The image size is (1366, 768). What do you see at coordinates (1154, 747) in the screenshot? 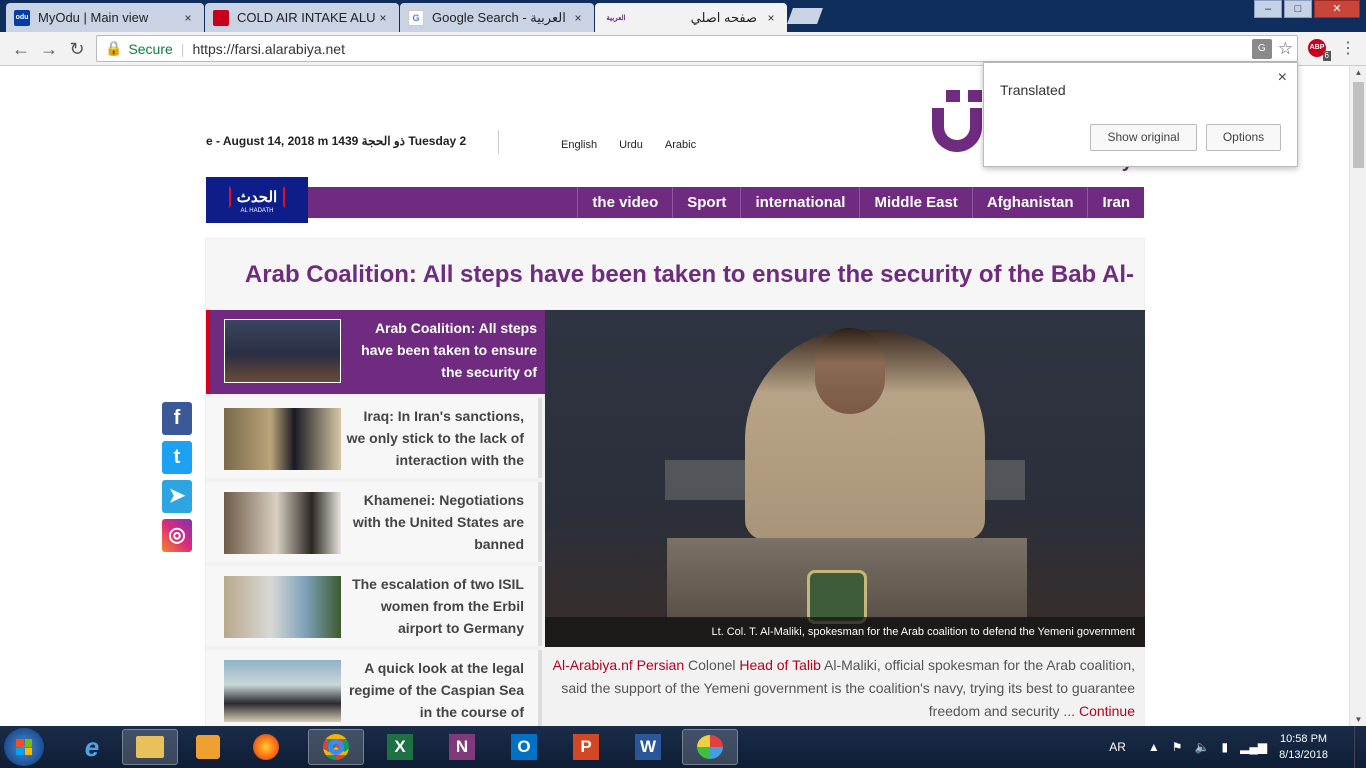
I see `tray-arrow-icon: ▲` at bounding box center [1154, 747].